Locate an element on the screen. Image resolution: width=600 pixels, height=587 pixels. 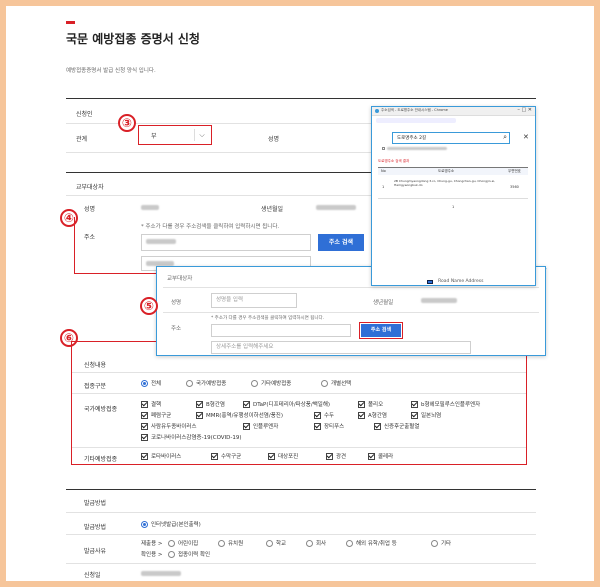
vaccine-checkbox: 대상포진 is located at coordinates (283, 457).